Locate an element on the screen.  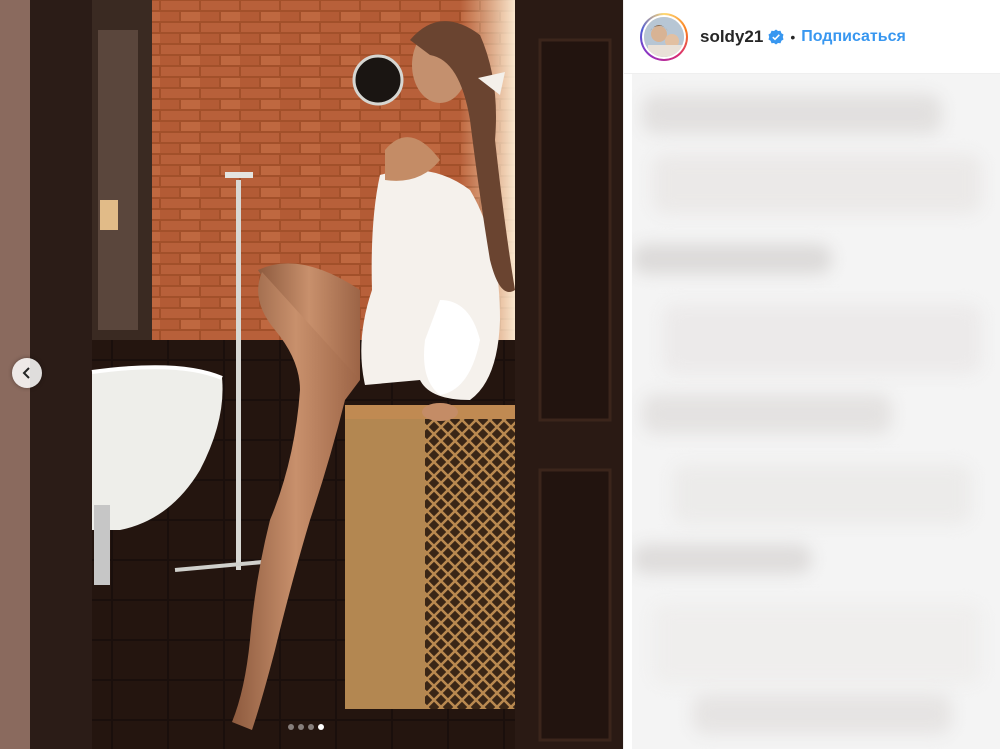
carousel-prev-button is located at coordinates (27, 373).